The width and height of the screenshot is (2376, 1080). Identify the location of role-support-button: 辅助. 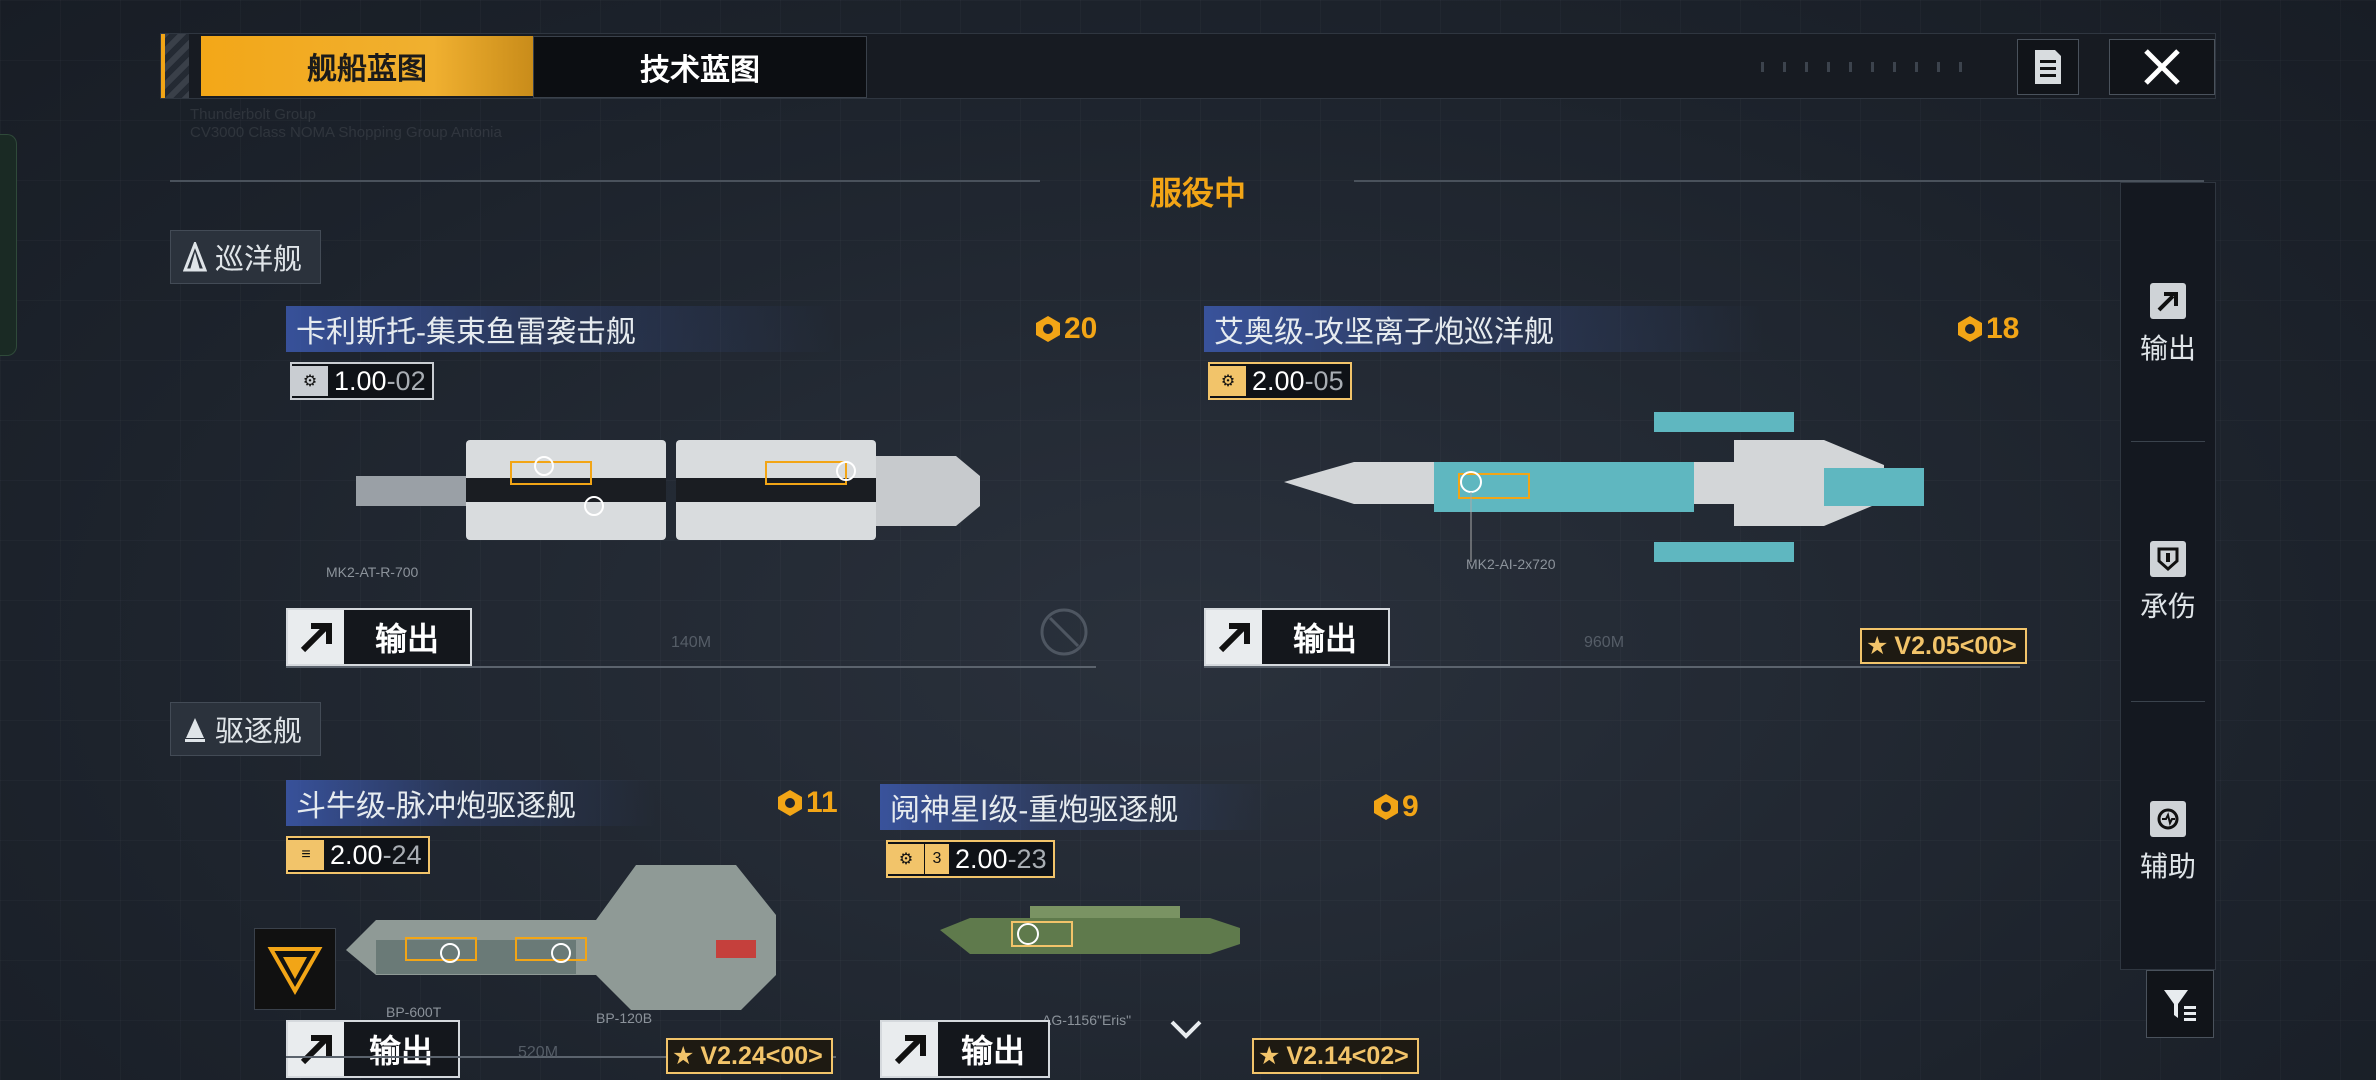
(2168, 843).